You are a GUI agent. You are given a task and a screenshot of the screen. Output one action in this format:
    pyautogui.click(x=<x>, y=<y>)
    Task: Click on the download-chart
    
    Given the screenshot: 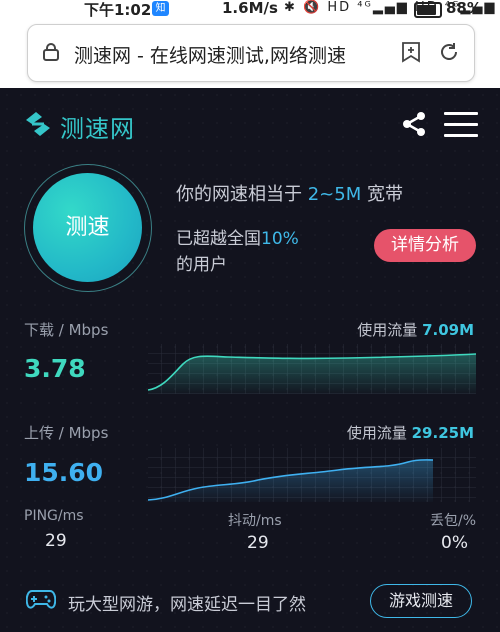 What is the action you would take?
    pyautogui.click(x=312, y=369)
    